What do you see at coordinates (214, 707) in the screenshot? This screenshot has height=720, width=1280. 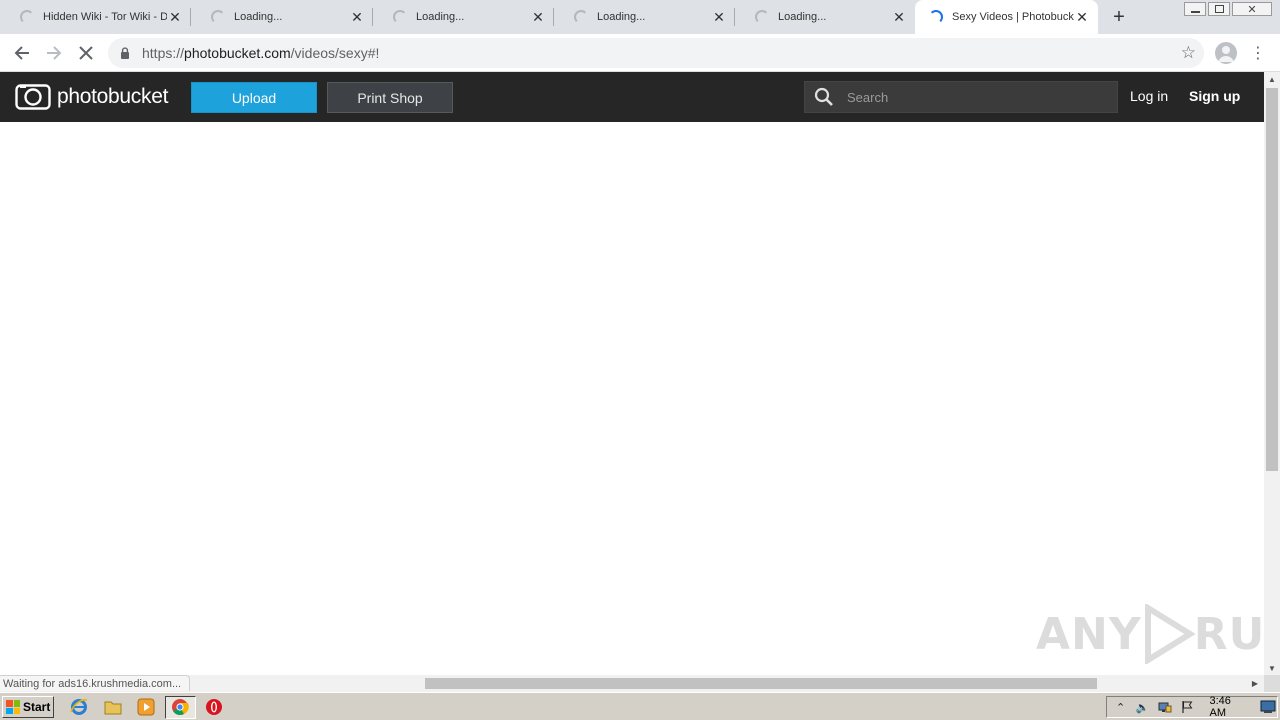 I see `opera-icon` at bounding box center [214, 707].